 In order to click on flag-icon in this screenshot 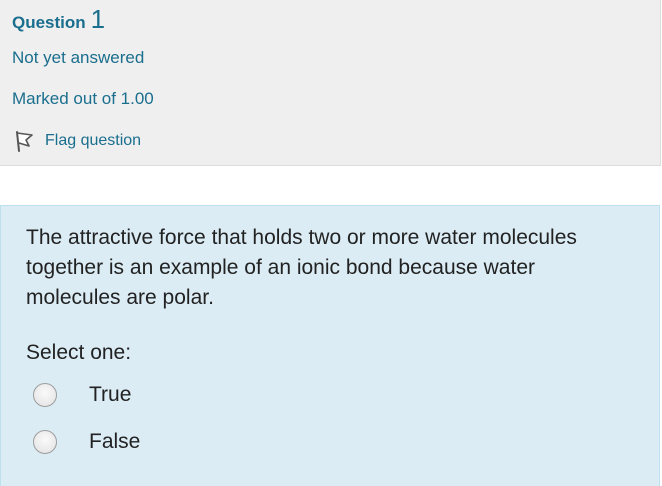, I will do `click(24, 141)`.